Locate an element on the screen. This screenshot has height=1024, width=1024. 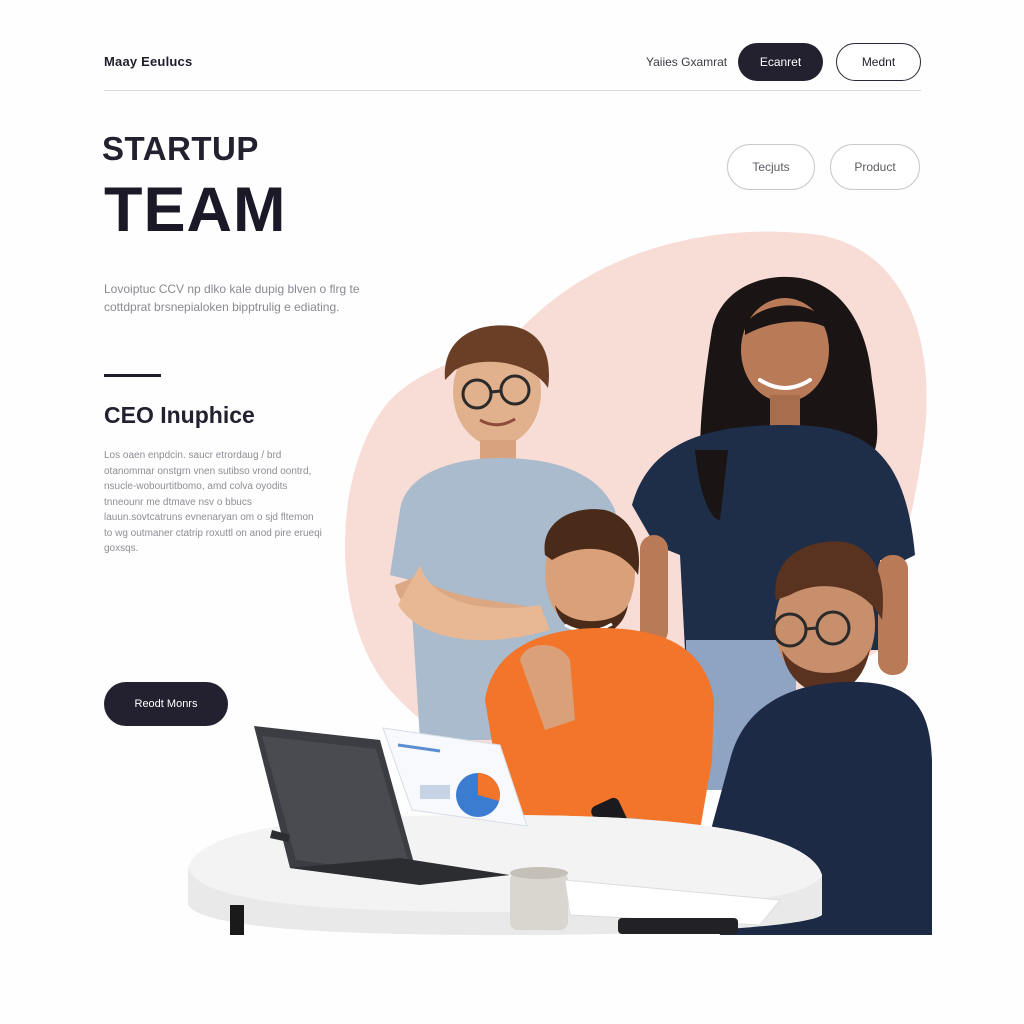
read-more-button: Reodt Monrs is located at coordinates (166, 704).